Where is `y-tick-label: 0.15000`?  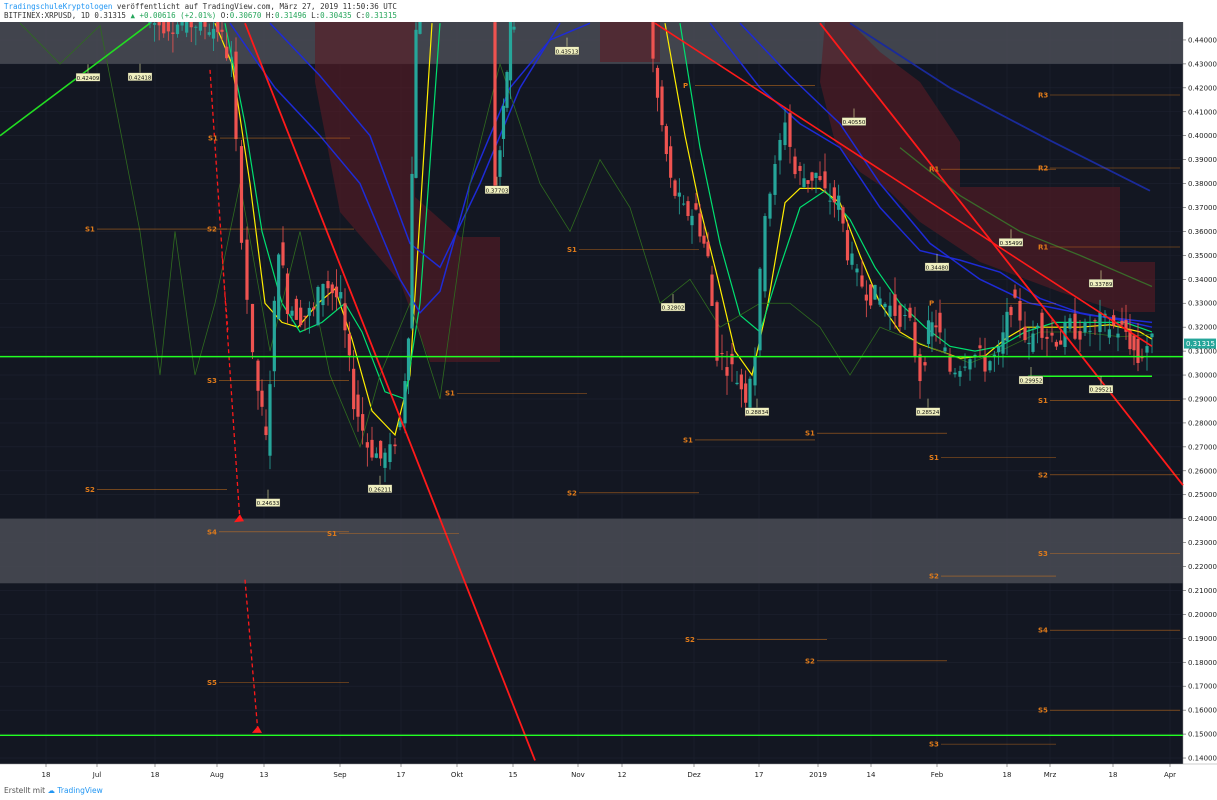 y-tick-label: 0.15000 is located at coordinates (1202, 735).